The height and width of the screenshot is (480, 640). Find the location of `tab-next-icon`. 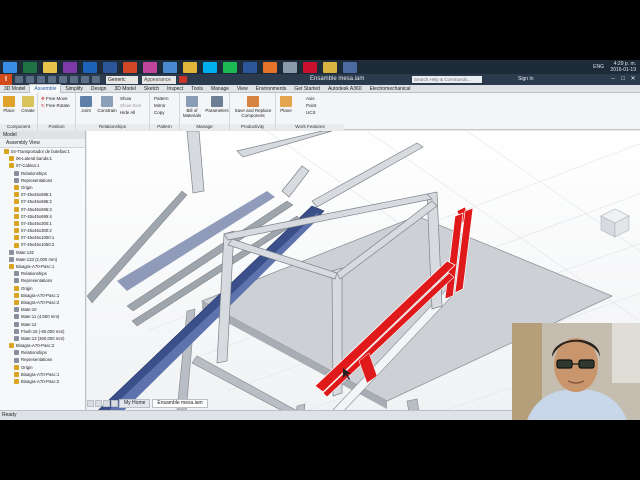

tab-next-icon is located at coordinates (98, 403).